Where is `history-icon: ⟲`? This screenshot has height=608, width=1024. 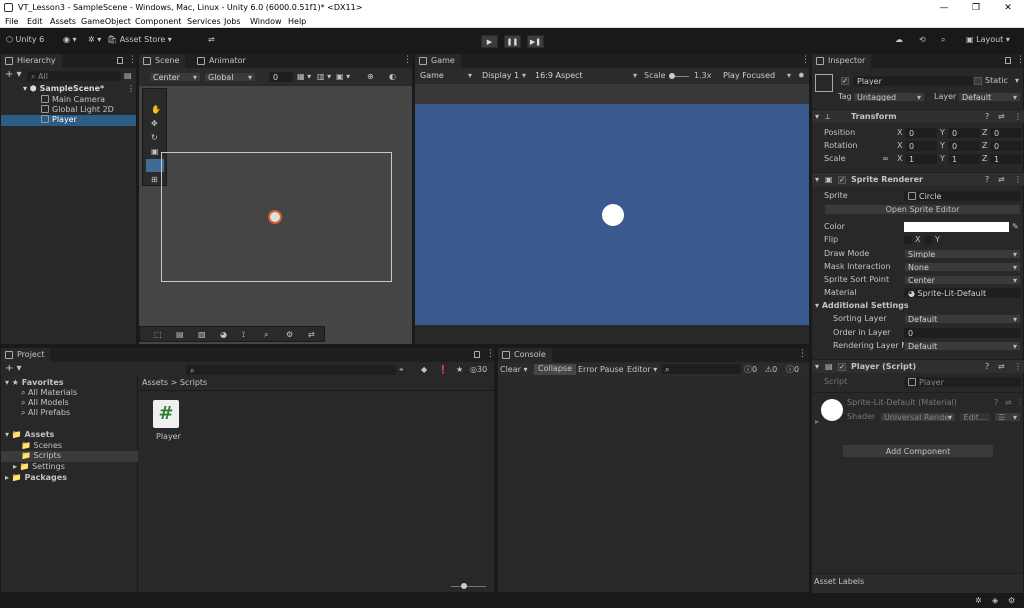
history-icon: ⟲ is located at coordinates (922, 39).